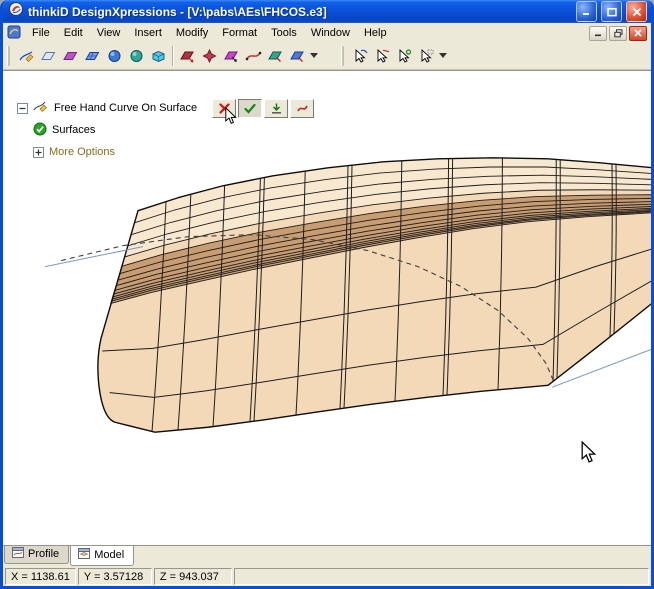  I want to click on tree-row-surfaces: Surfaces, so click(165, 130).